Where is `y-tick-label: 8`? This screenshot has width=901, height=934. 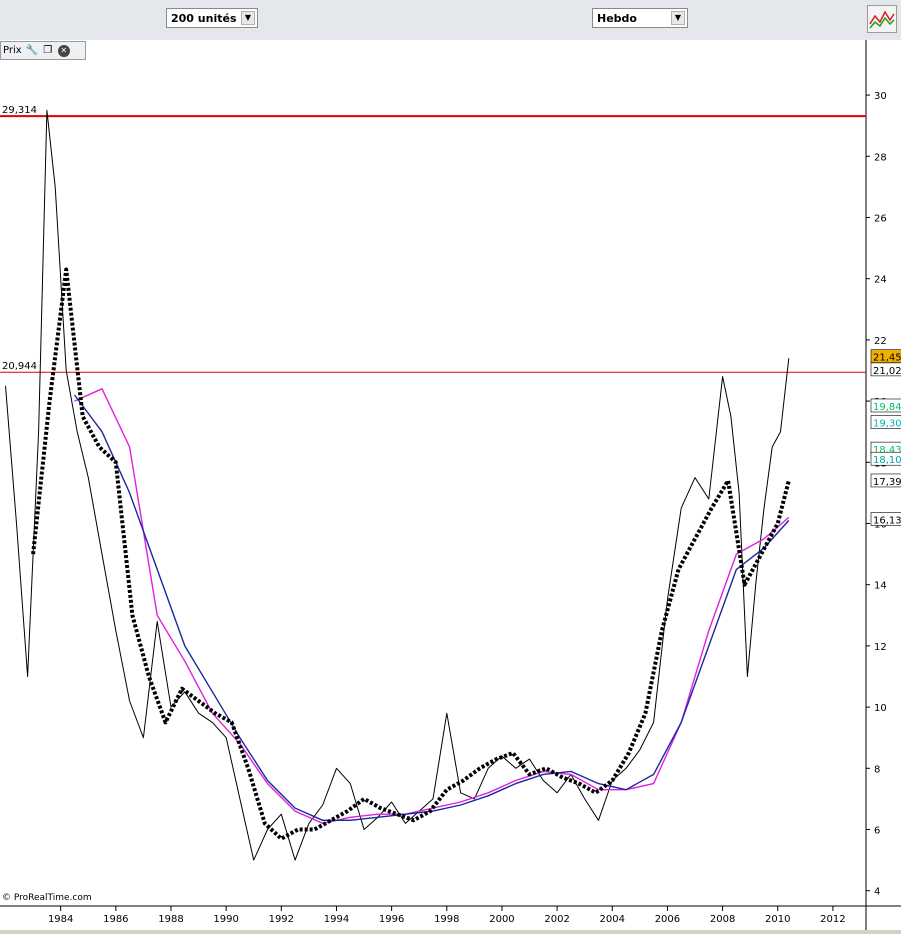 y-tick-label: 8 is located at coordinates (877, 769).